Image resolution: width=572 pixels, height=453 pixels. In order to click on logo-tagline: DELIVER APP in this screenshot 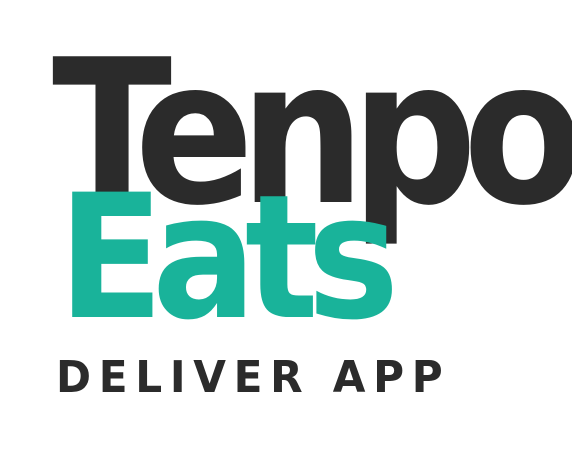, I will do `click(253, 377)`.